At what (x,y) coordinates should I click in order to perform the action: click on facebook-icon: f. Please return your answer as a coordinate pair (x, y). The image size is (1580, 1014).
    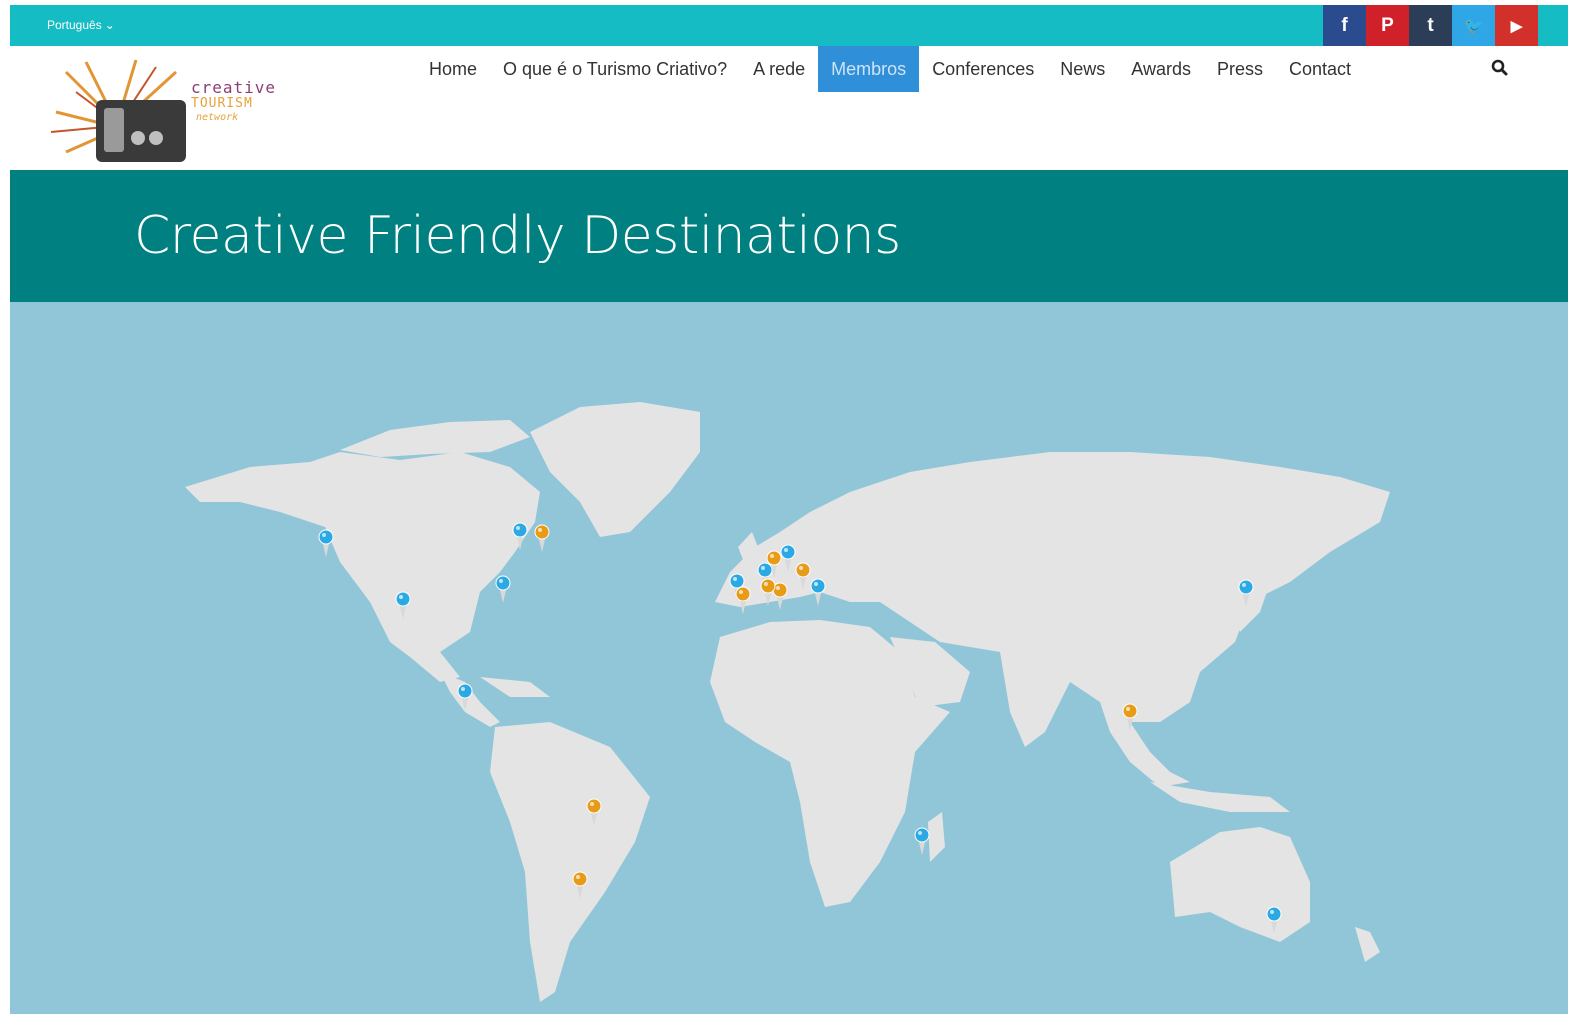
    Looking at the image, I should click on (1344, 25).